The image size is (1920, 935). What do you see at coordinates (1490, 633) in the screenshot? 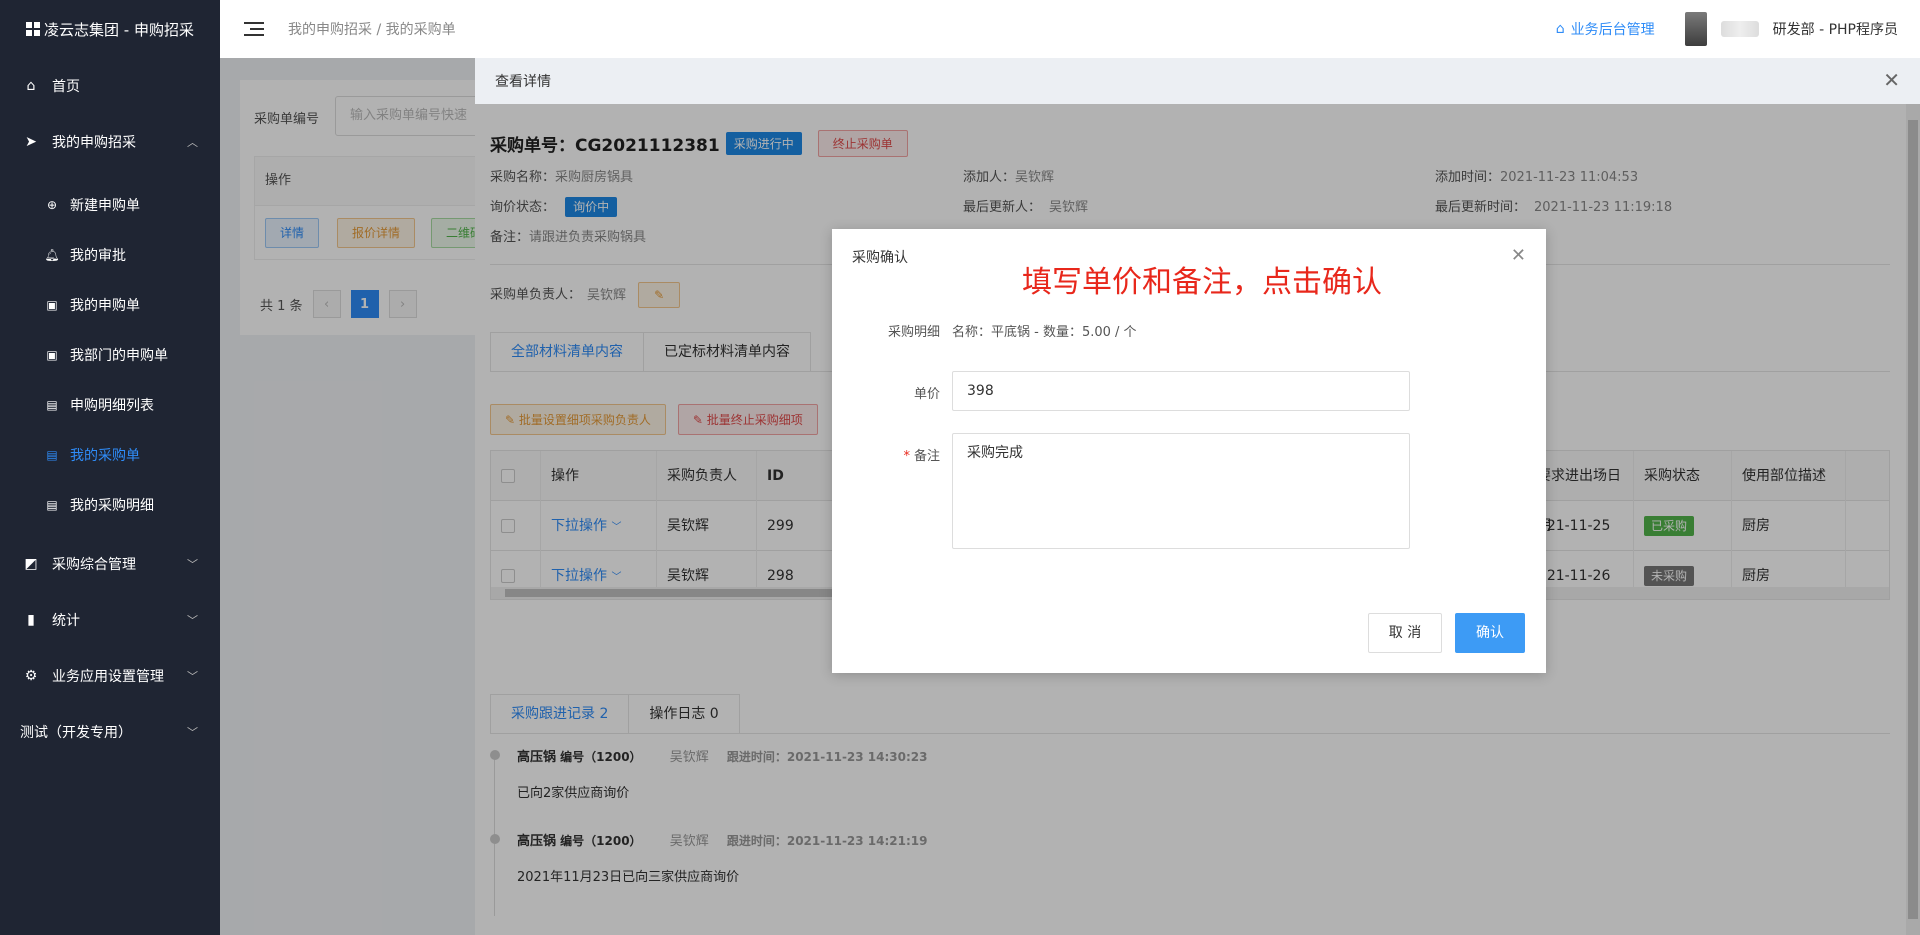
I see `confirm-button: 确认` at bounding box center [1490, 633].